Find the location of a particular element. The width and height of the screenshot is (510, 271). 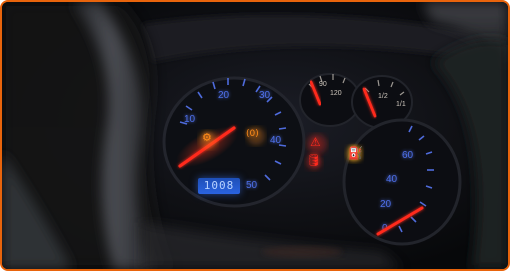

brake-pads-icon: (0) is located at coordinates (252, 134).